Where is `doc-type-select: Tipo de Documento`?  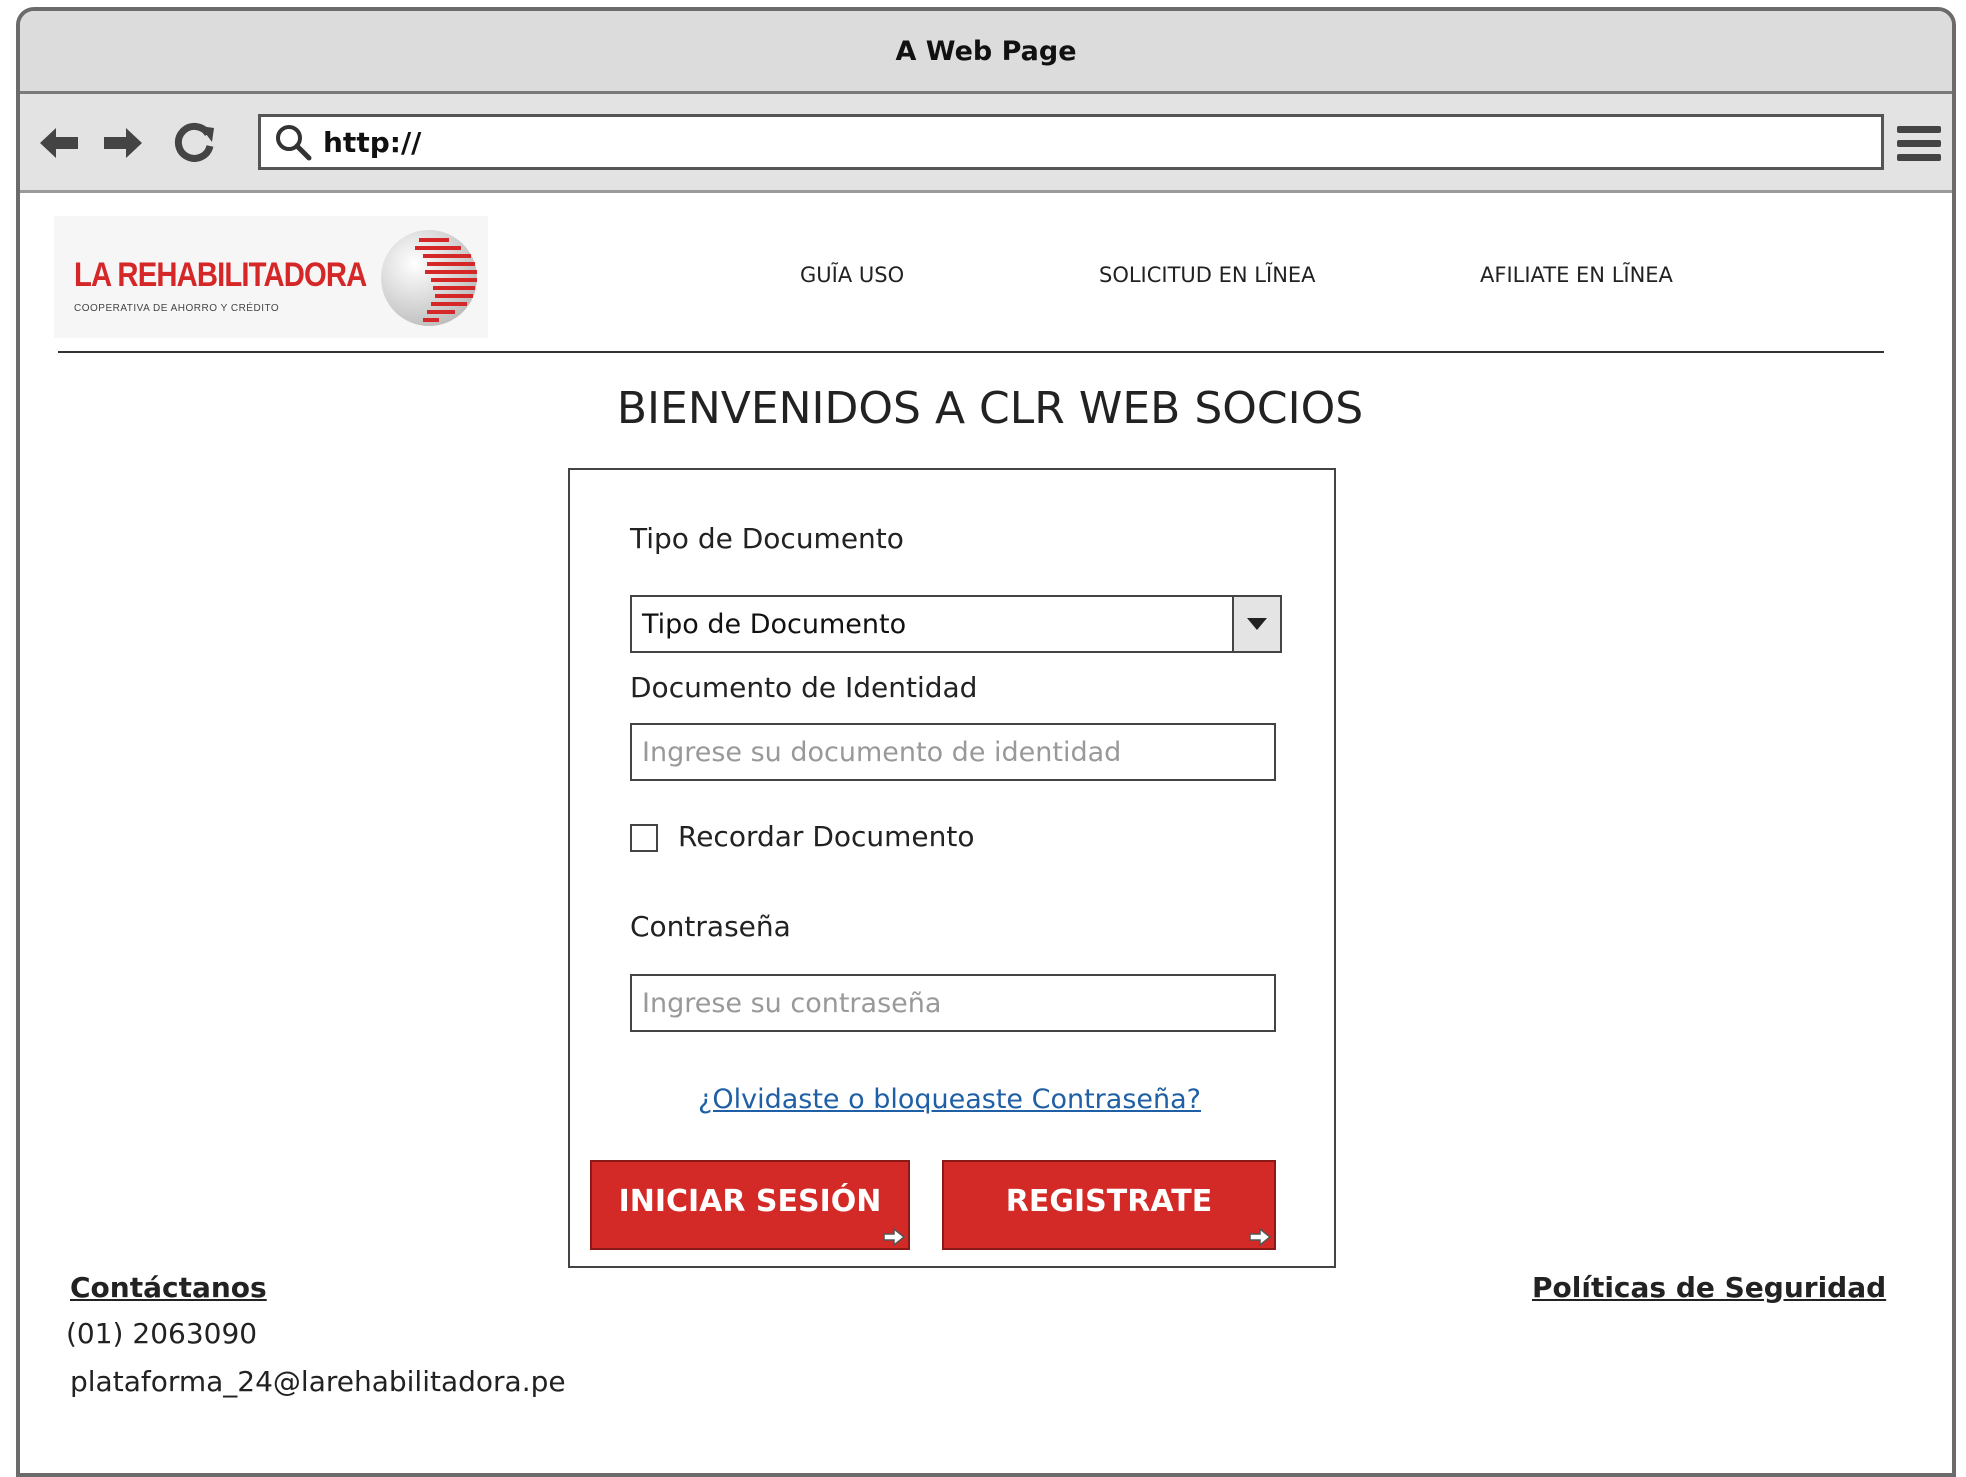 doc-type-select: Tipo de Documento is located at coordinates (956, 624).